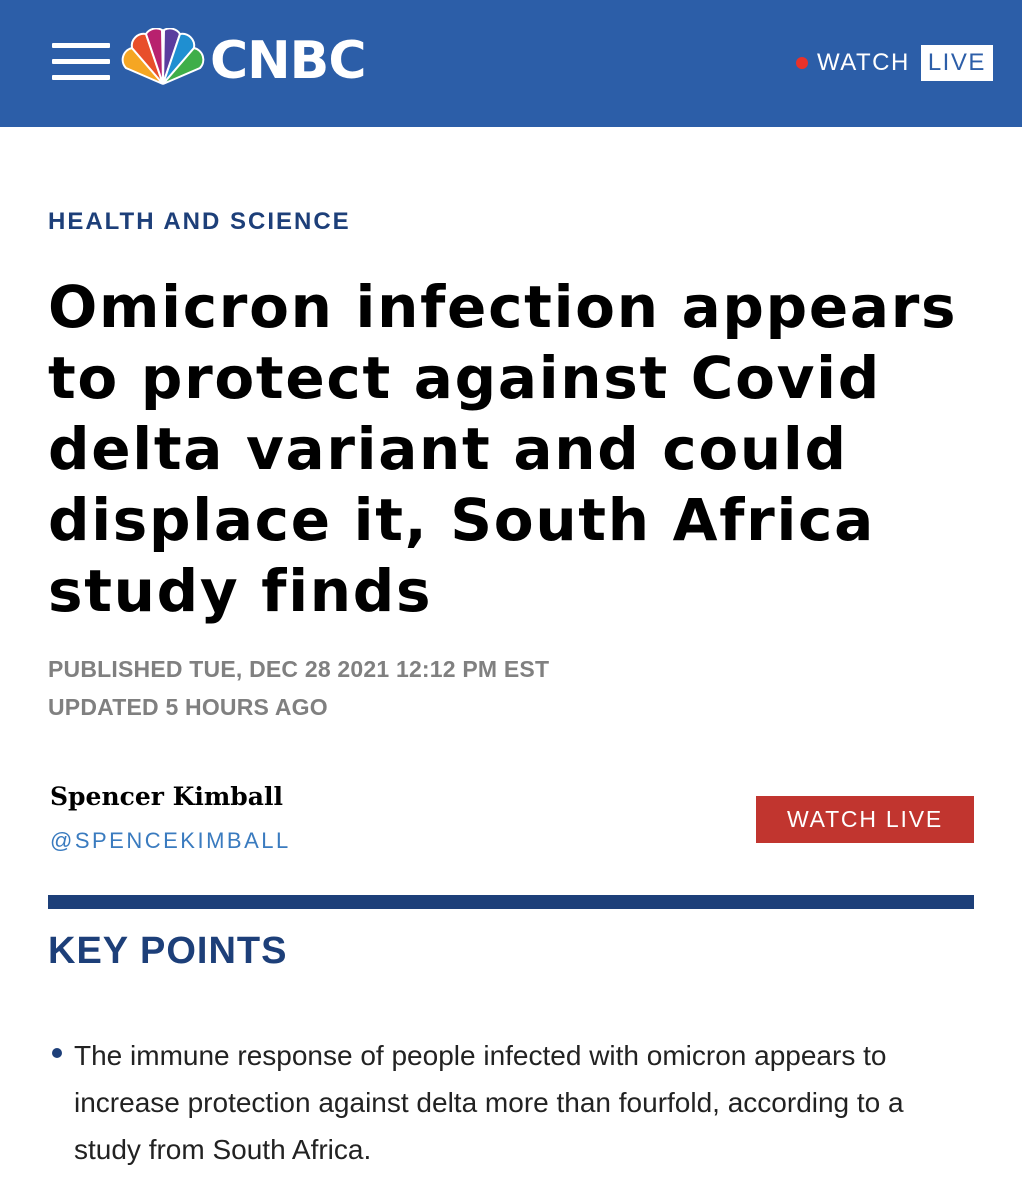 This screenshot has height=1200, width=1022. What do you see at coordinates (956, 63) in the screenshot?
I see `header-live-badge: LIVE` at bounding box center [956, 63].